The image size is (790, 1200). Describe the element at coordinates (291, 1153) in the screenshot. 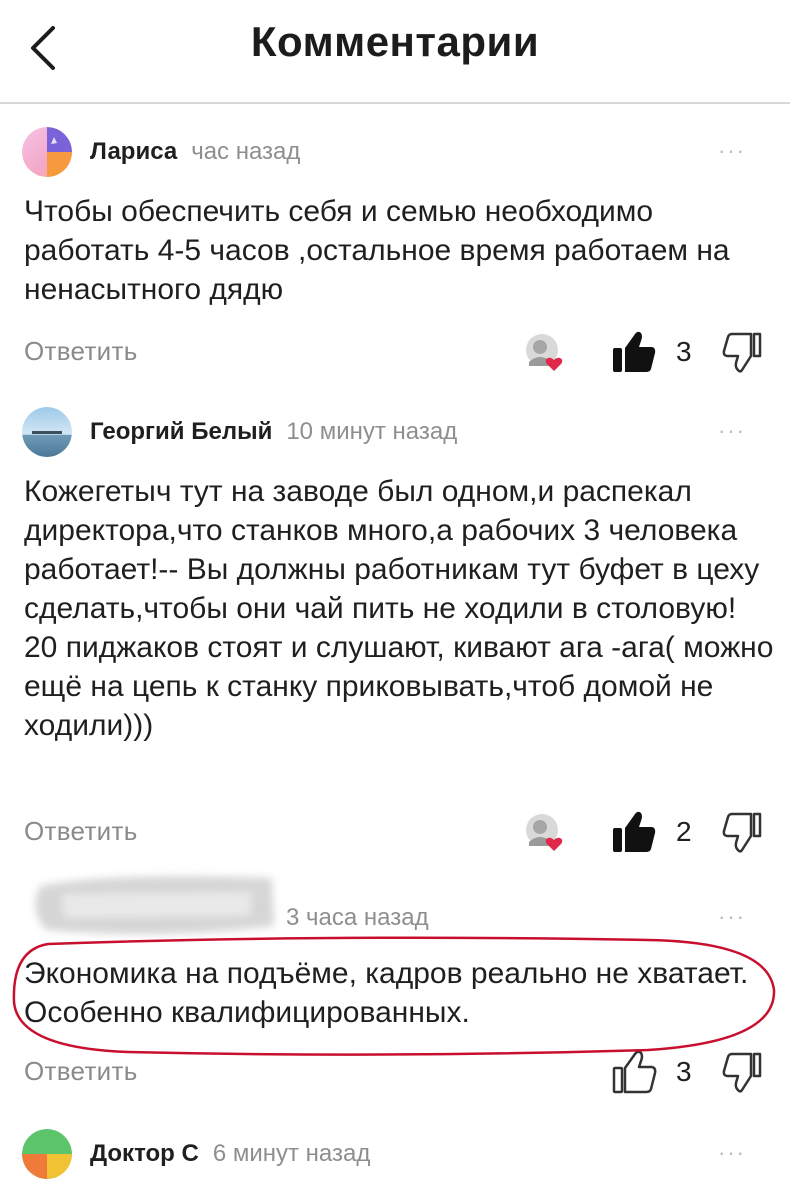

I see `comment-time: 6 минут назад` at that location.